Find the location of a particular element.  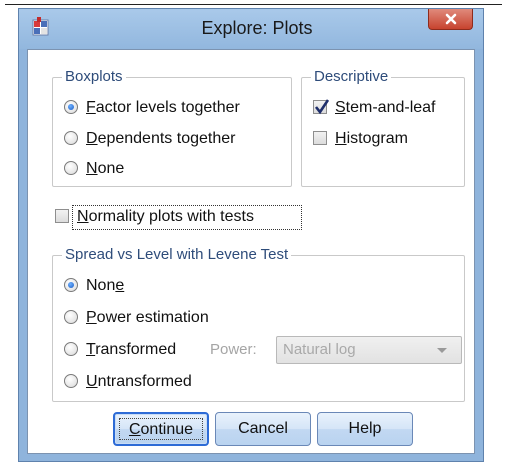

cancel-button: Cancel is located at coordinates (263, 429).